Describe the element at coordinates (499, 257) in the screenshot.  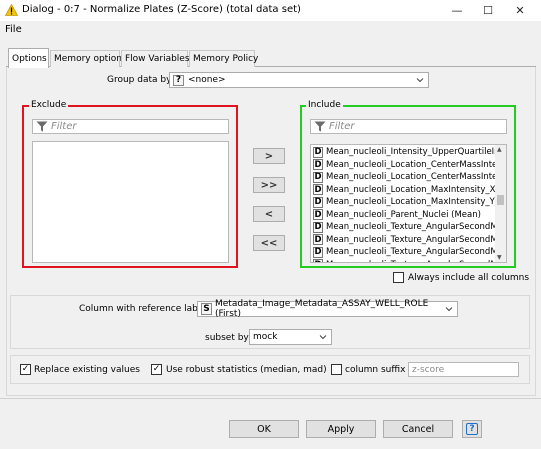
I see `scroll-down-icon: ▼` at that location.